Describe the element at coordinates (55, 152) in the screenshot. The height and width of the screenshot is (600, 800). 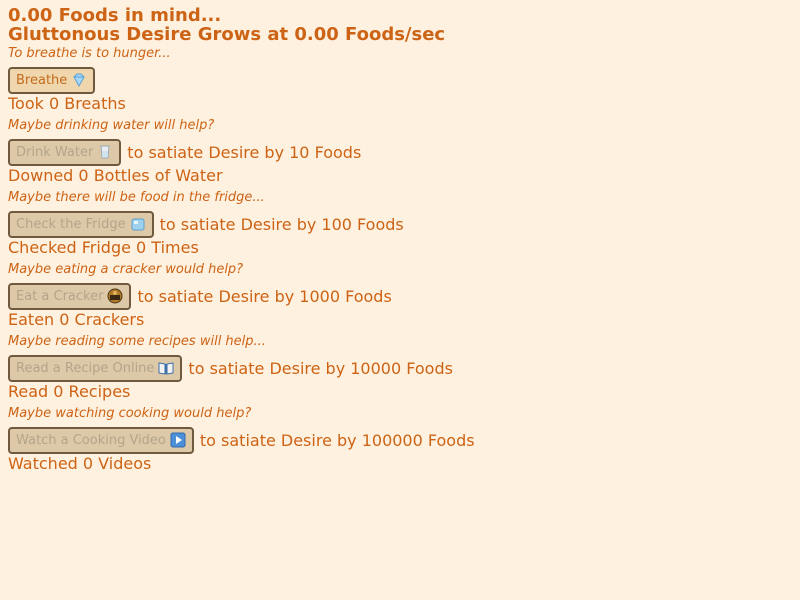
I see `drink-water-button-label: Drink Water` at that location.